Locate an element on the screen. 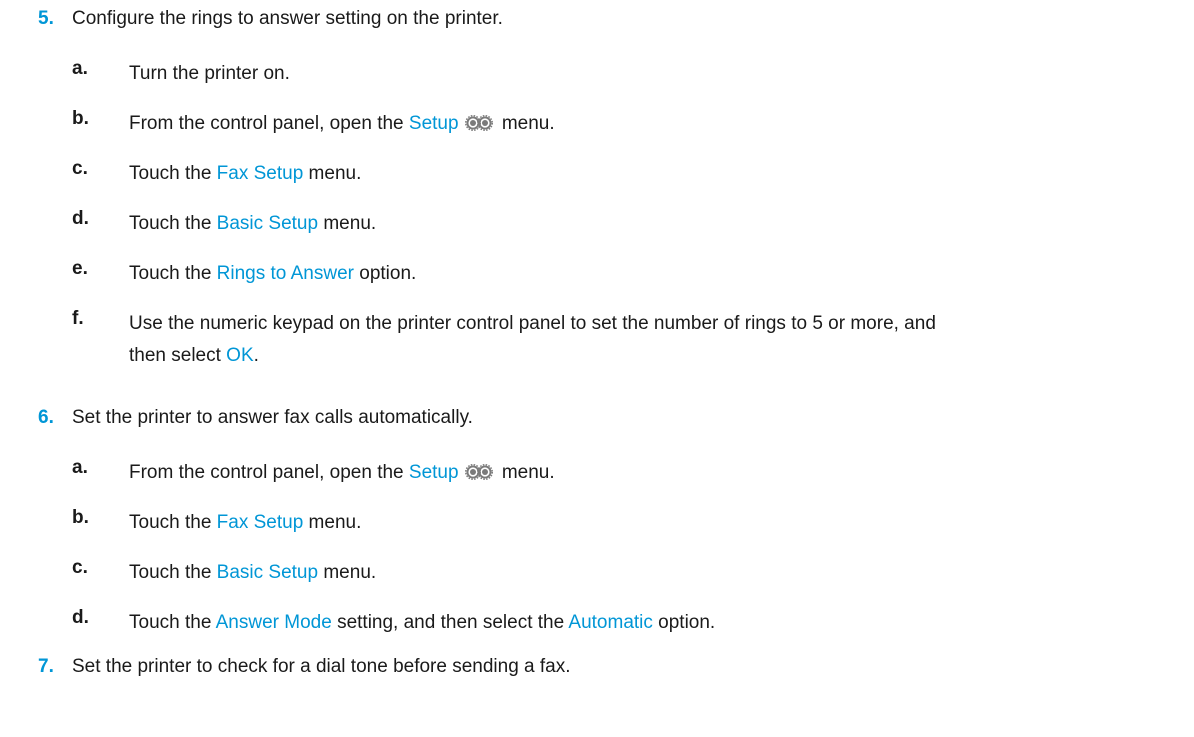 This screenshot has height=737, width=1194. step-number: 6. is located at coordinates (46, 417).